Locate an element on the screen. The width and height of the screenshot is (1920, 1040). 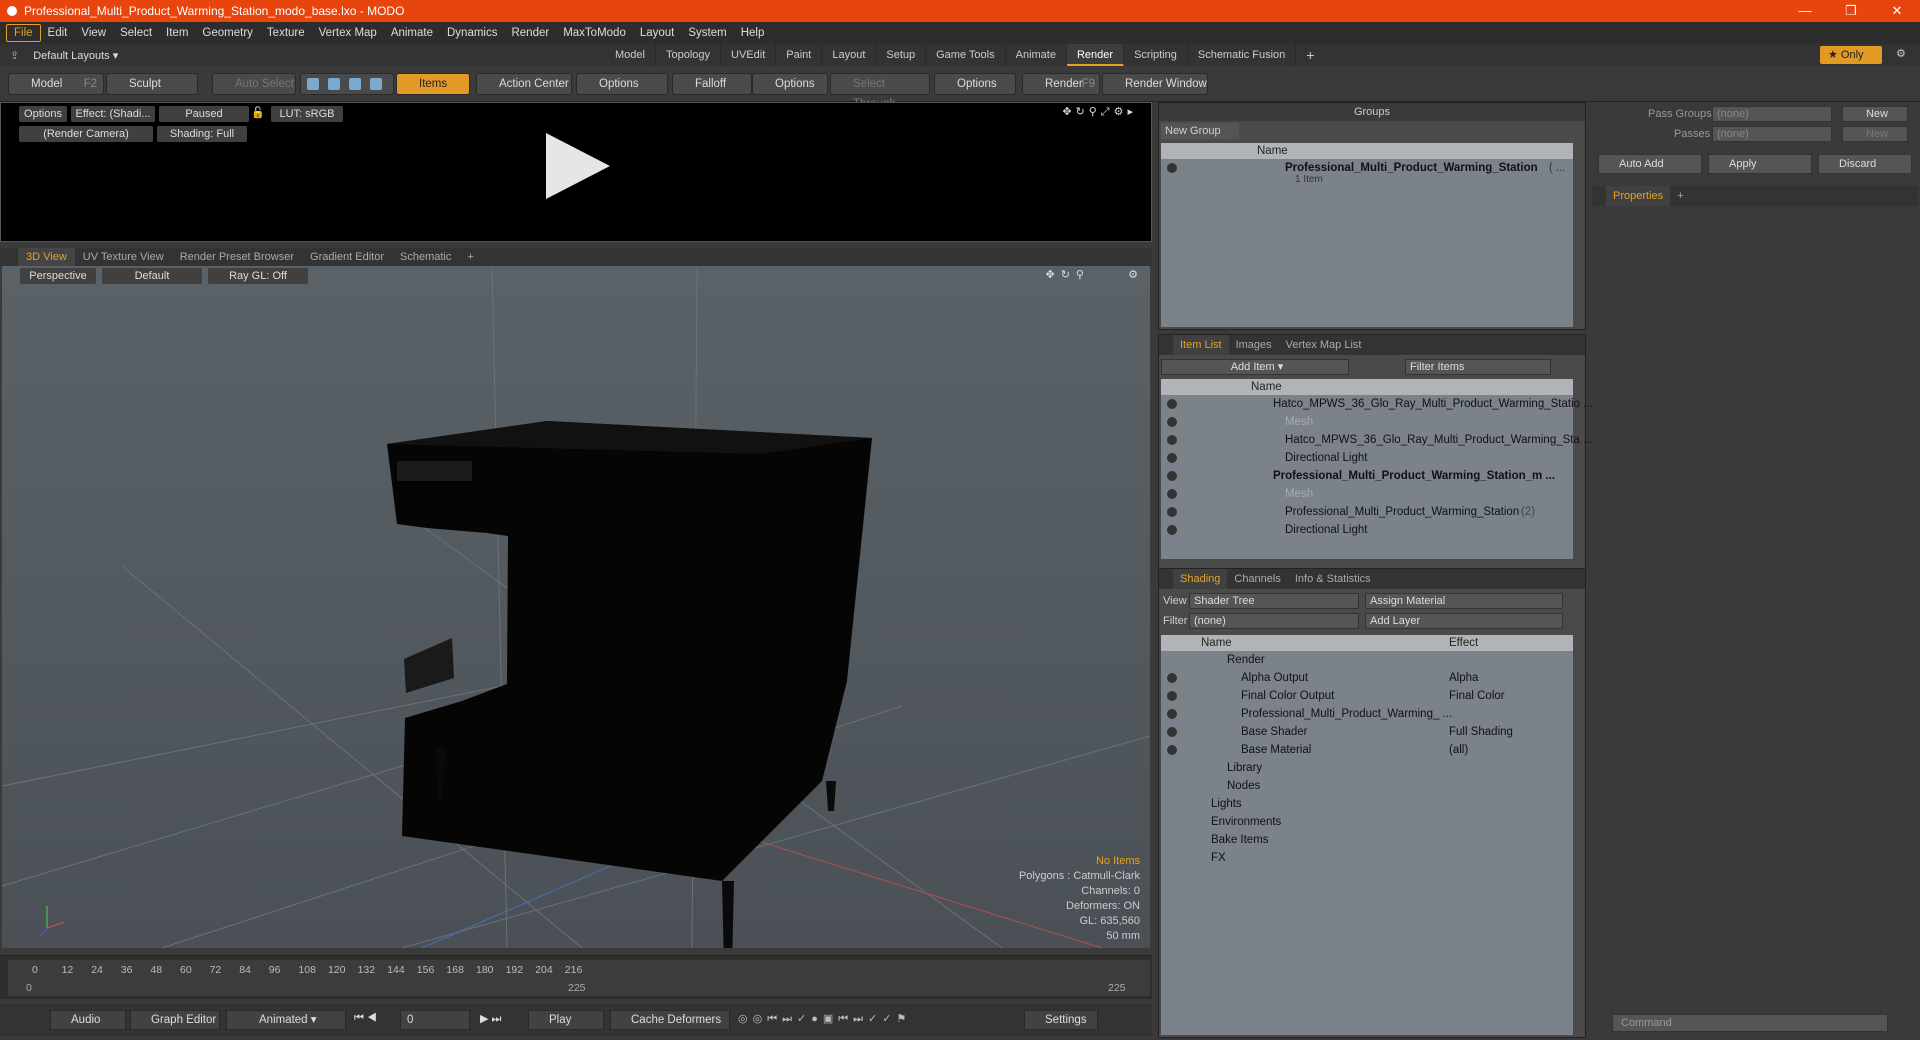
tab-render: Render is located at coordinates (1095, 55).